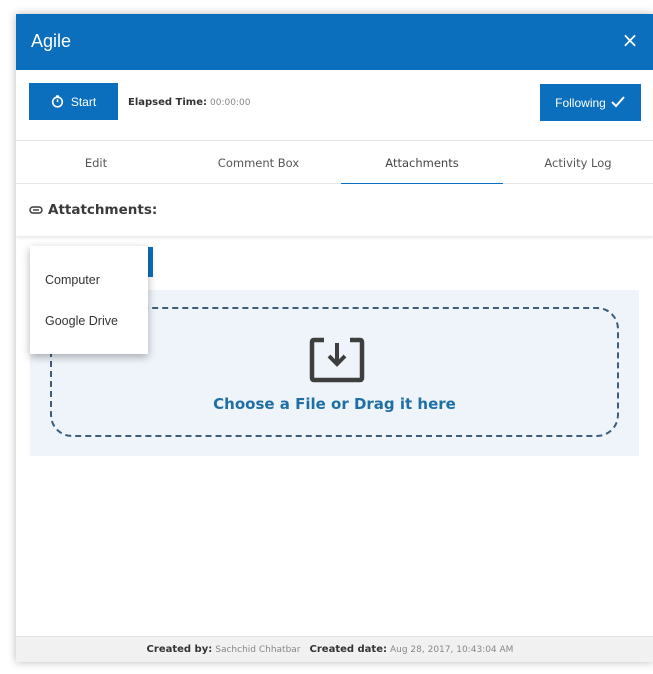 This screenshot has width=653, height=674. Describe the element at coordinates (72, 280) in the screenshot. I see `menu-item-computer: Computer` at that location.